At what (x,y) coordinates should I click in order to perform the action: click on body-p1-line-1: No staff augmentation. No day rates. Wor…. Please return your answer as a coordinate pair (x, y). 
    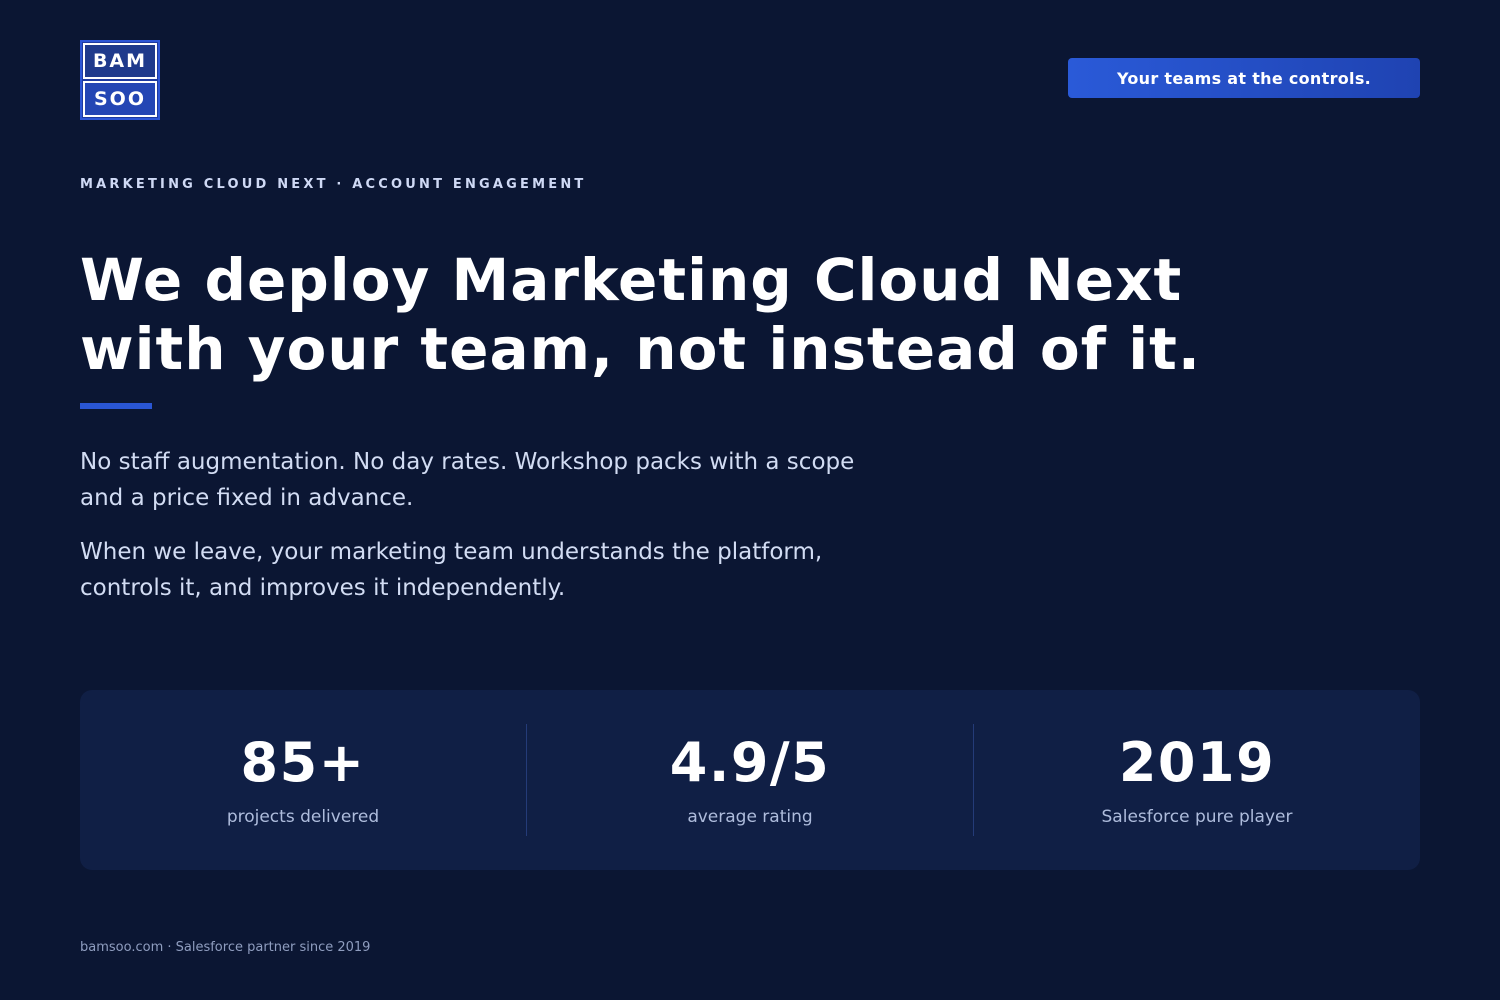
    Looking at the image, I should click on (467, 462).